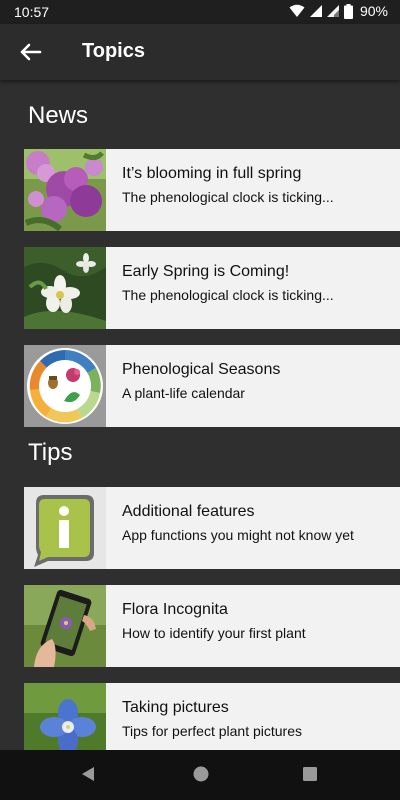 This screenshot has width=400, height=800. I want to click on section-title-tips: Tips, so click(50, 452).